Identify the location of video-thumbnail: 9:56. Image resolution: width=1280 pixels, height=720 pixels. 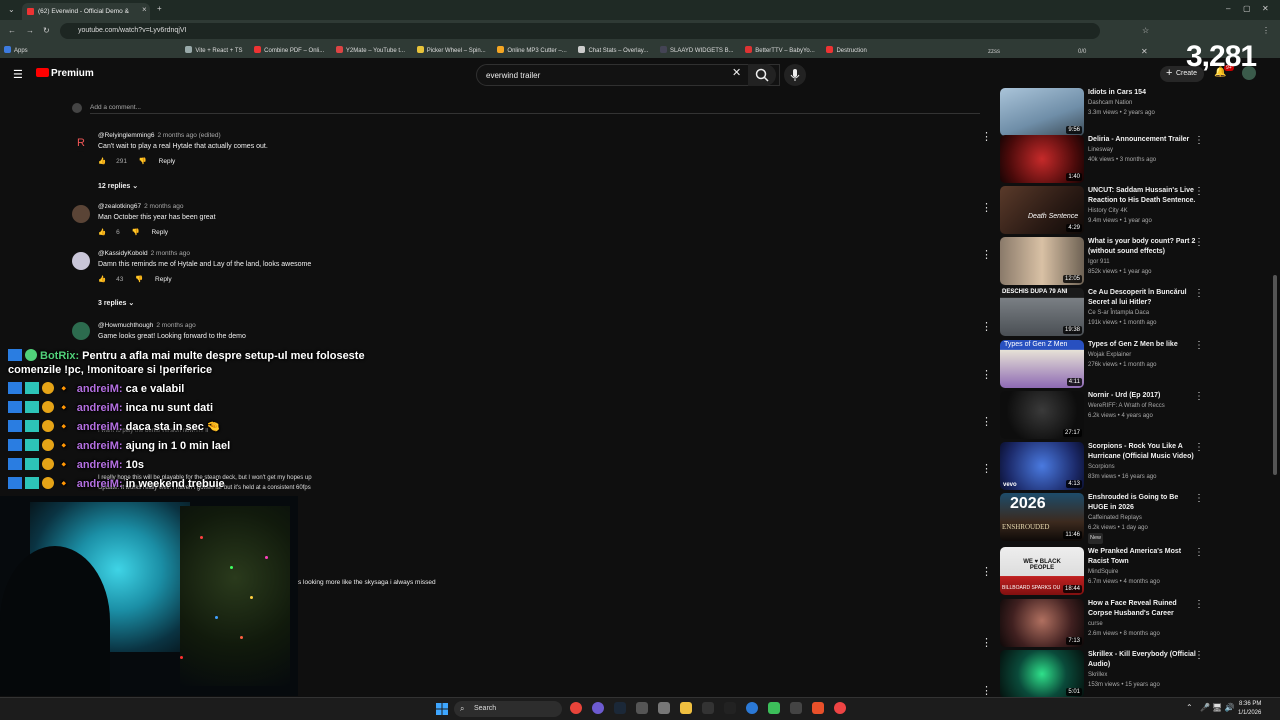
(1042, 112).